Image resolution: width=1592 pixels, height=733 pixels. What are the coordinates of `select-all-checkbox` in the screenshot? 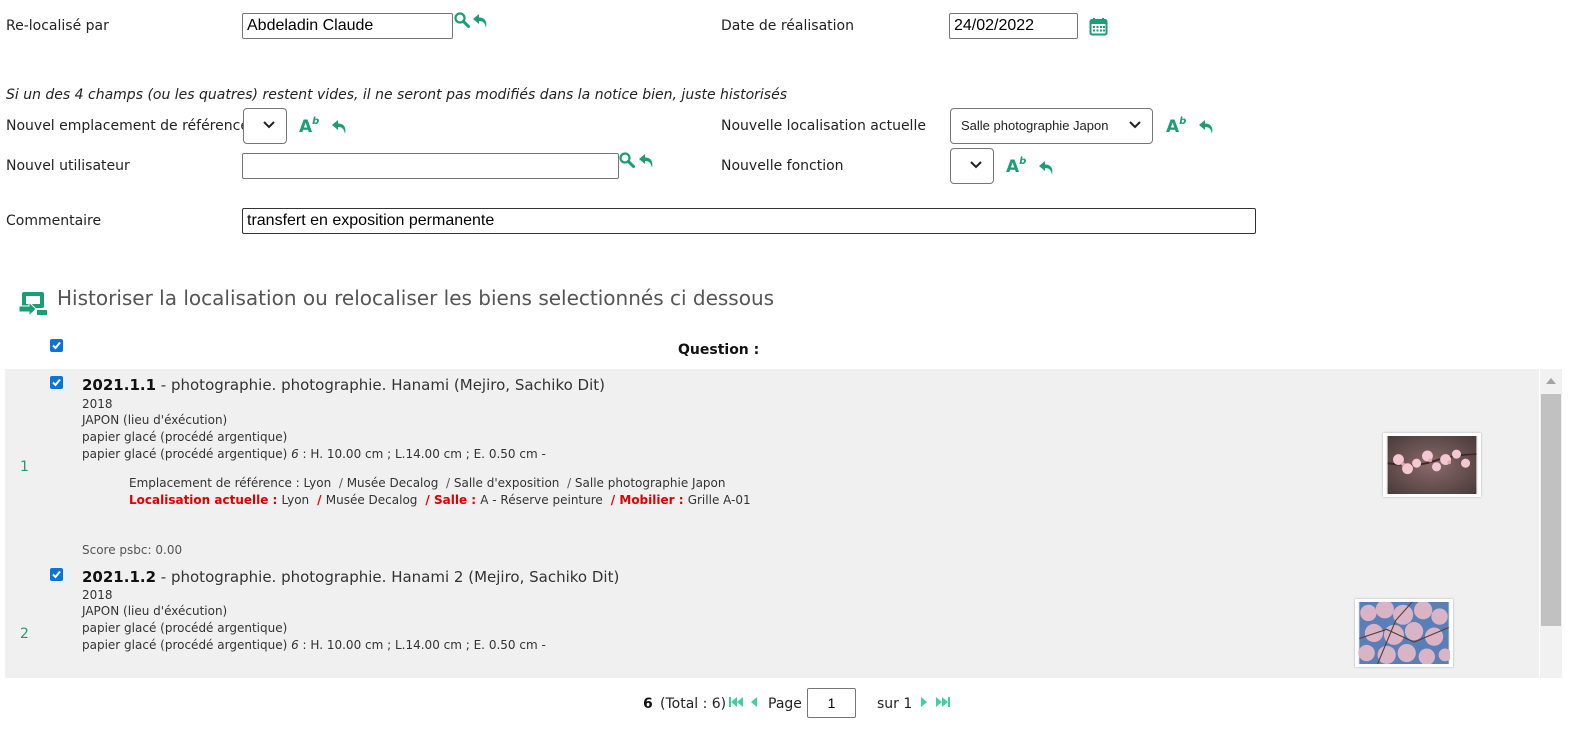 It's located at (56, 345).